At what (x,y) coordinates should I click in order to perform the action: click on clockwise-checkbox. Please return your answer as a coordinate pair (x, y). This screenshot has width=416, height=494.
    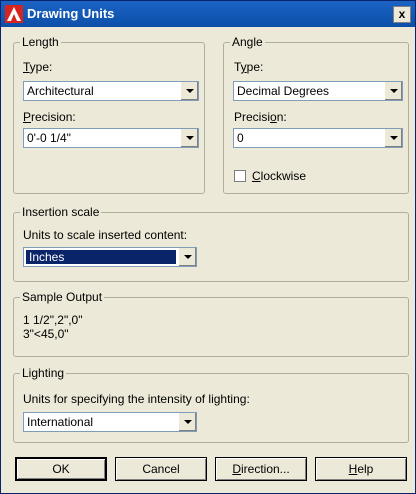
    Looking at the image, I should click on (240, 176).